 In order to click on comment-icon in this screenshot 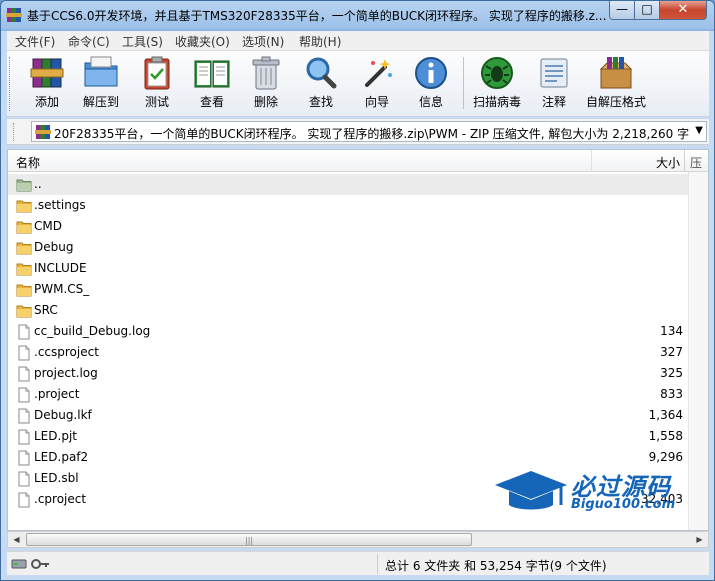, I will do `click(554, 73)`.